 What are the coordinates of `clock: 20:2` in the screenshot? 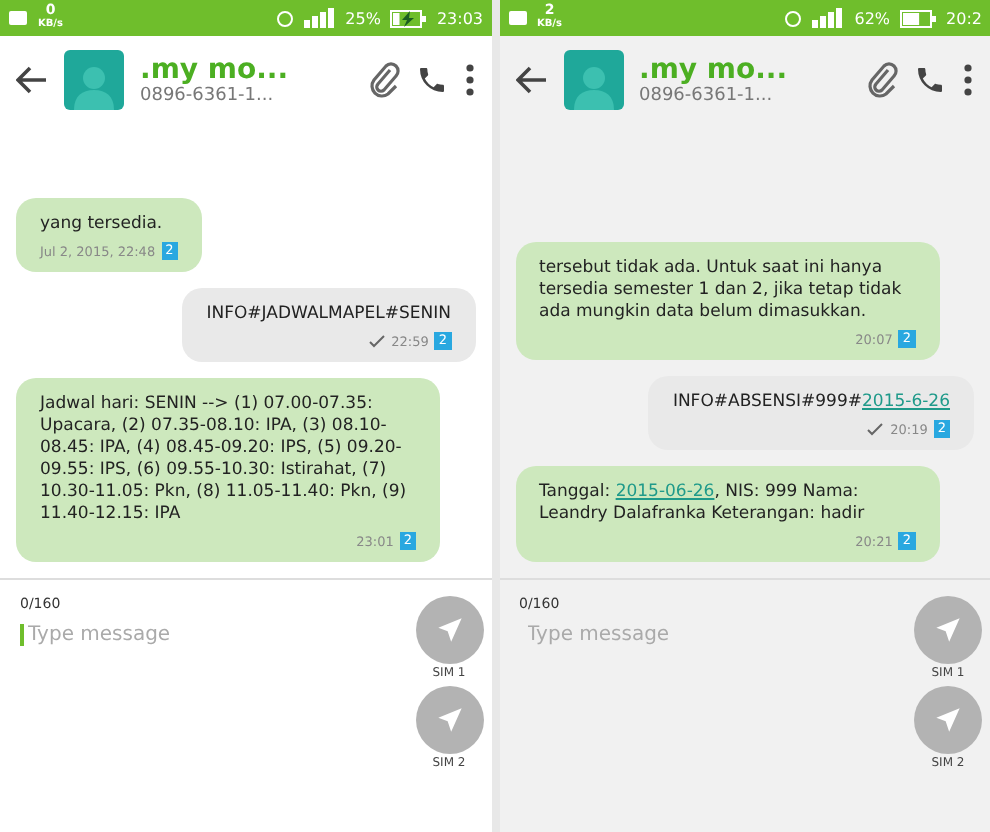 It's located at (964, 18).